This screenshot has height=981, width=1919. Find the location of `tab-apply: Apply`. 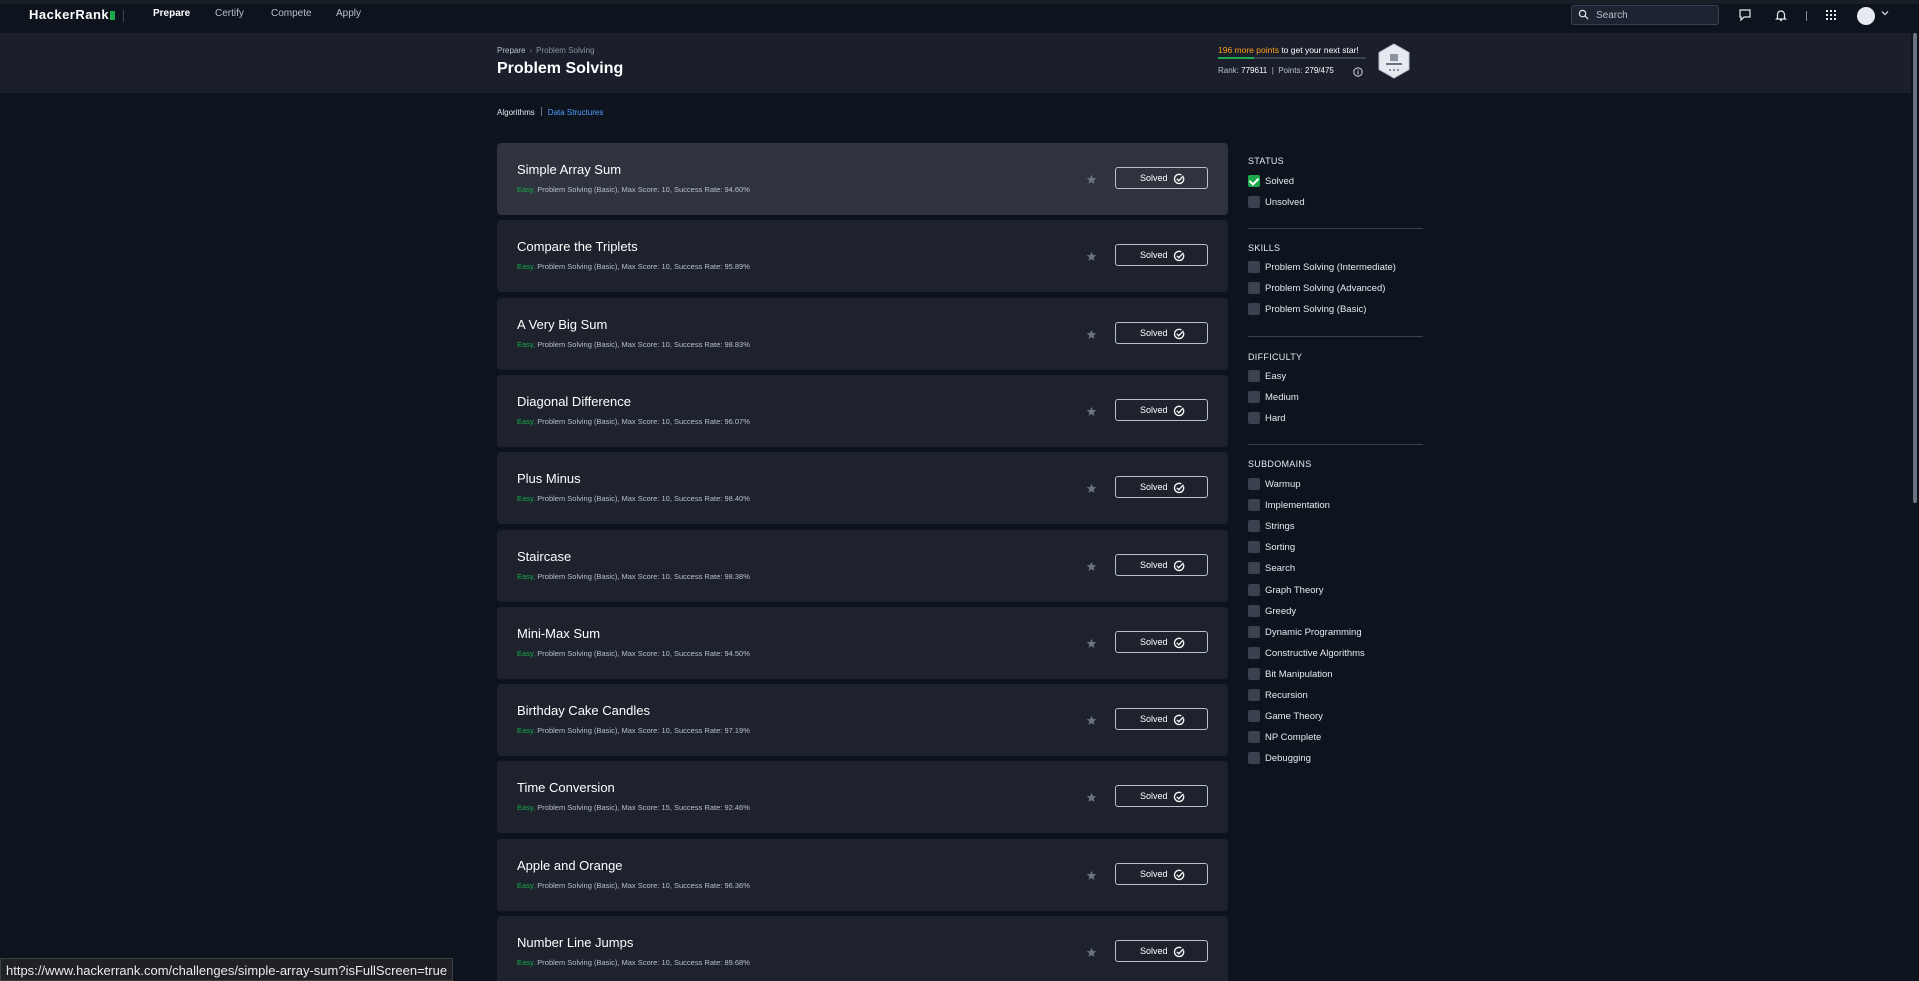

tab-apply: Apply is located at coordinates (348, 13).